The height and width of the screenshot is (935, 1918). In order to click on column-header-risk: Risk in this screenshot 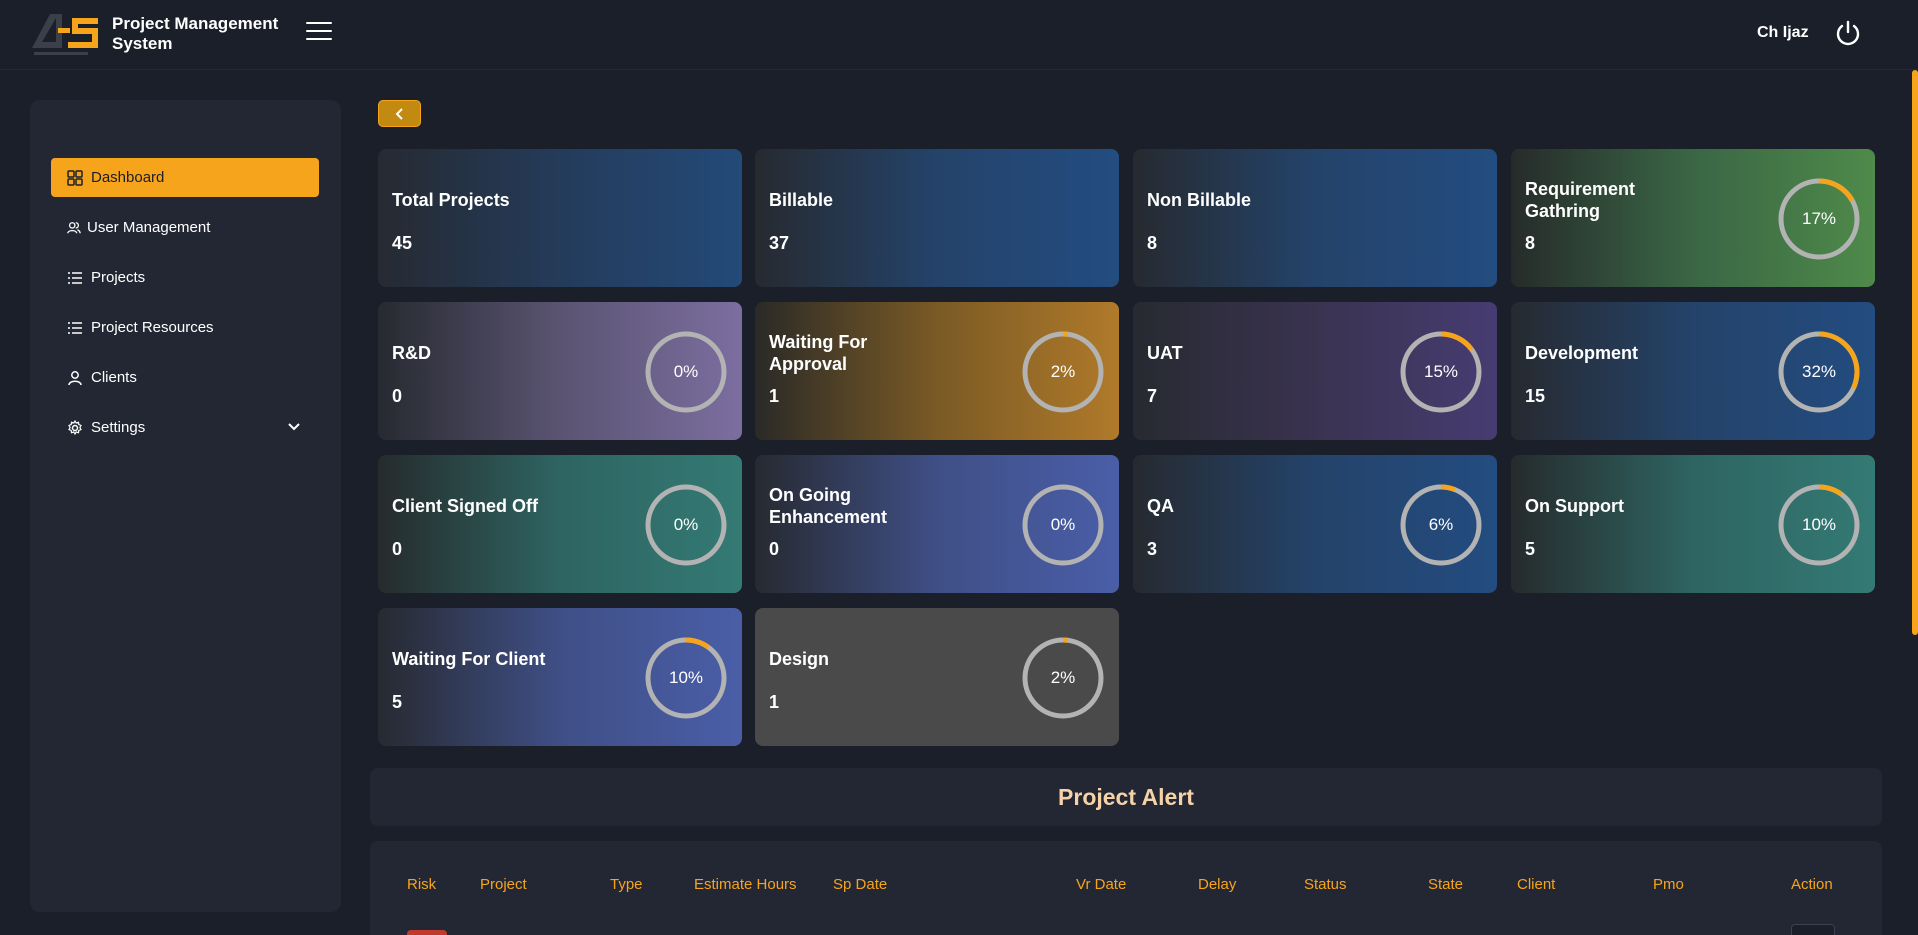, I will do `click(421, 884)`.